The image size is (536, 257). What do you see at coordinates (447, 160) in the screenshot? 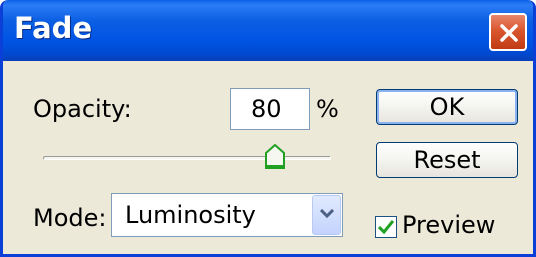
I see `reset-button: Reset` at bounding box center [447, 160].